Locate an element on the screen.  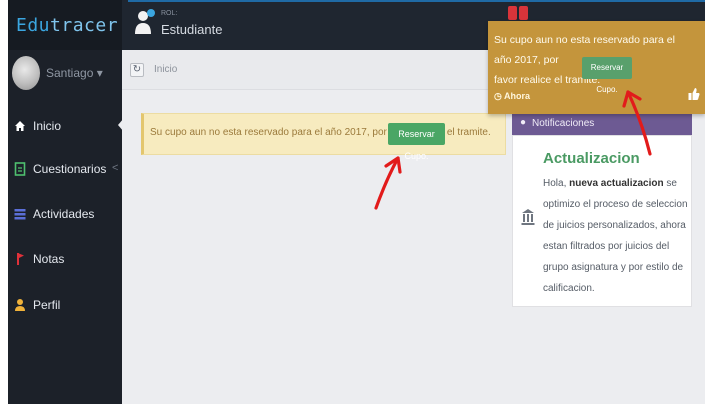
sidebar-item-cuestionarios: Cuestionarios < is located at coordinates (65, 169).